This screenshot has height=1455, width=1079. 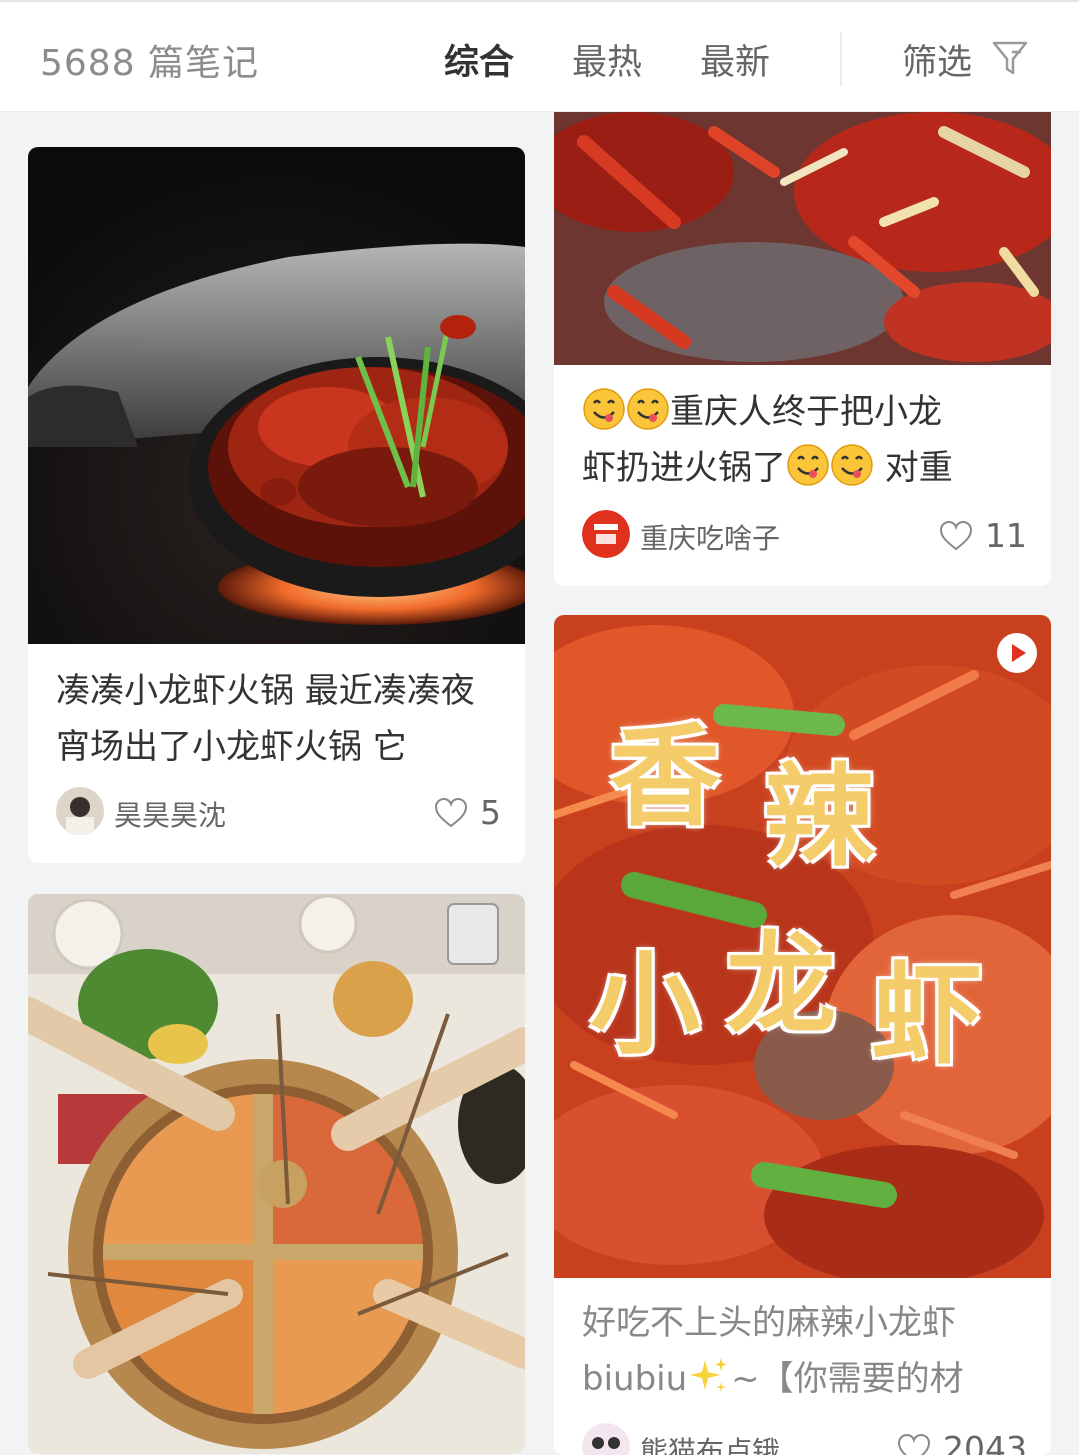 What do you see at coordinates (709, 1379) in the screenshot?
I see `sparkle-emoji-icon` at bounding box center [709, 1379].